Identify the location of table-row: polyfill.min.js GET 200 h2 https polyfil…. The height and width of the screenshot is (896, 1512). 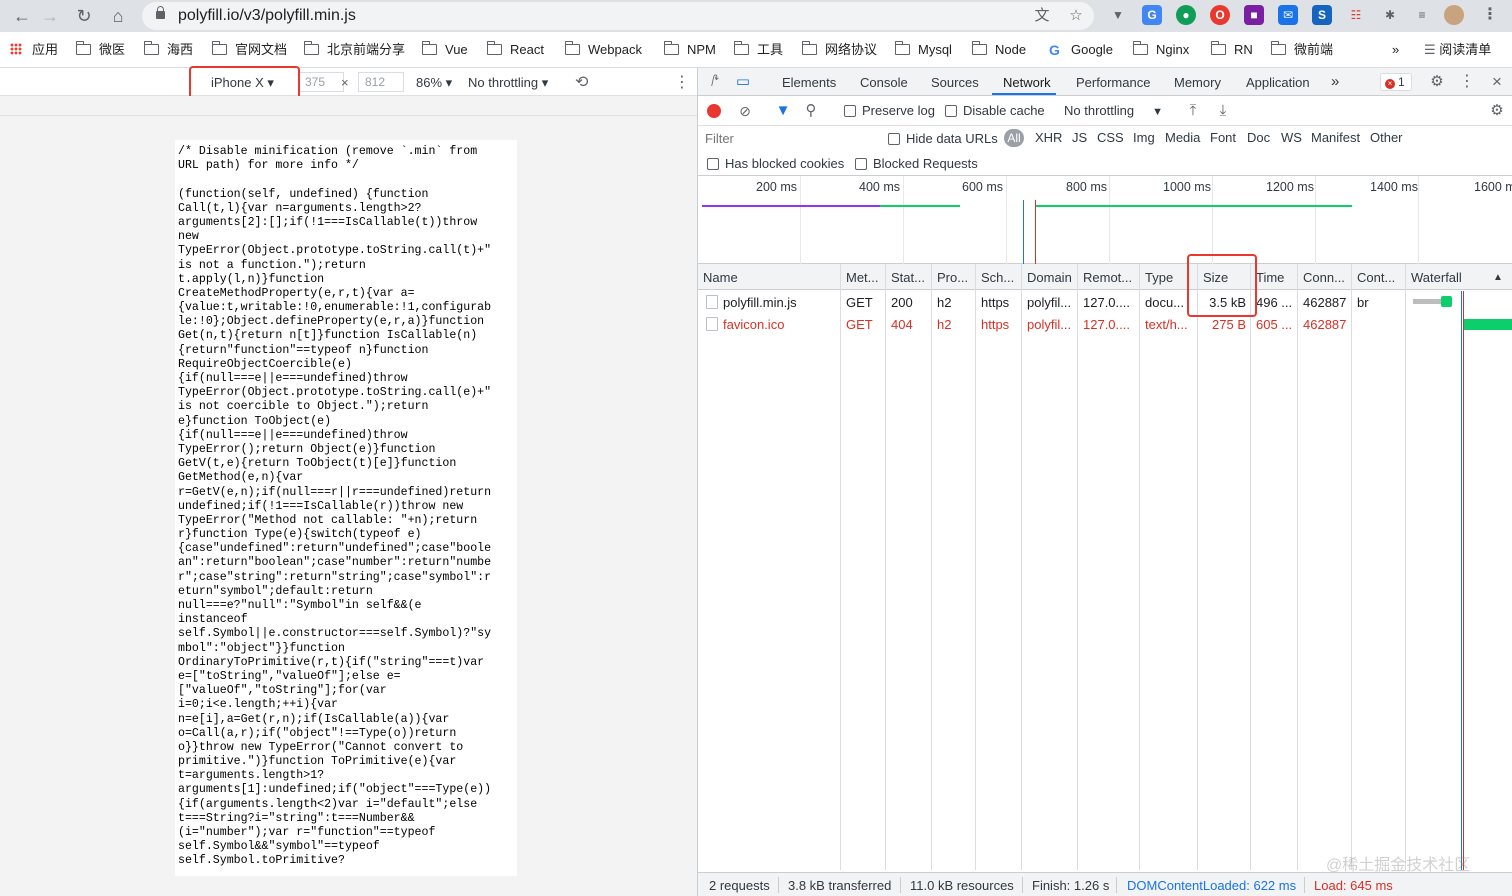
(1105, 302).